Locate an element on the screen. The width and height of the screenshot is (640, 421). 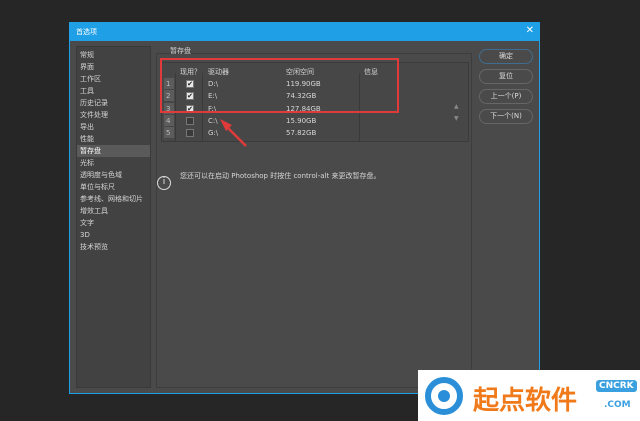
watermark-com: .COM is located at coordinates (617, 405).